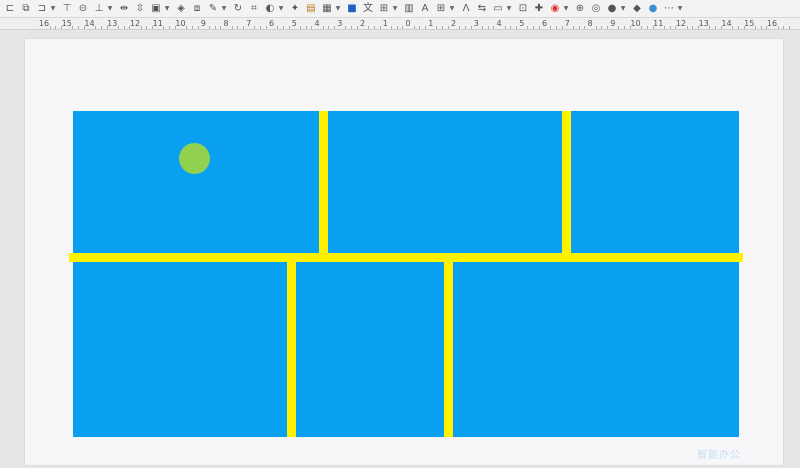 The height and width of the screenshot is (468, 800). Describe the element at coordinates (555, 9) in the screenshot. I see `record-icon: ◉` at that location.